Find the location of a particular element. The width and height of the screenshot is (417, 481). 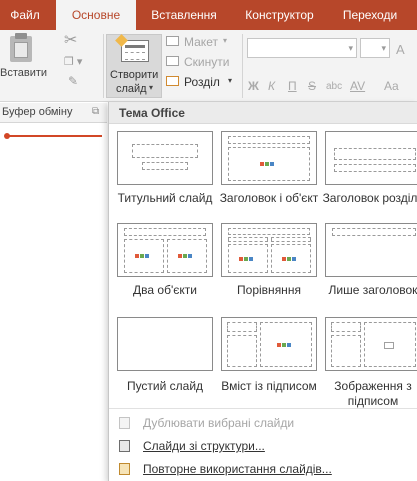

new-slide-label-line1: Створити is located at coordinates (134, 75).